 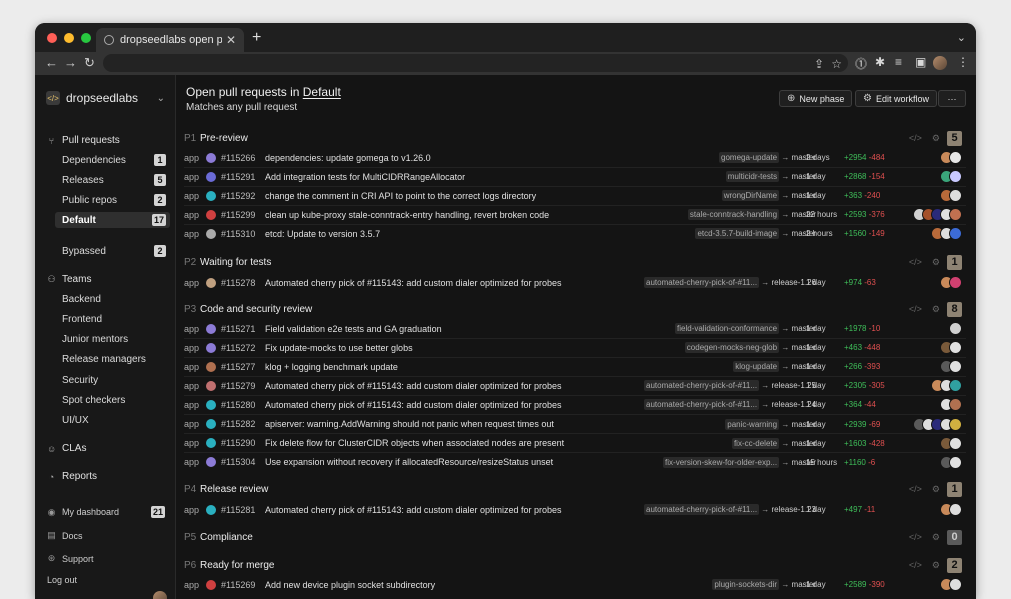 What do you see at coordinates (819, 64) in the screenshot?
I see `share-icon: ⇪` at bounding box center [819, 64].